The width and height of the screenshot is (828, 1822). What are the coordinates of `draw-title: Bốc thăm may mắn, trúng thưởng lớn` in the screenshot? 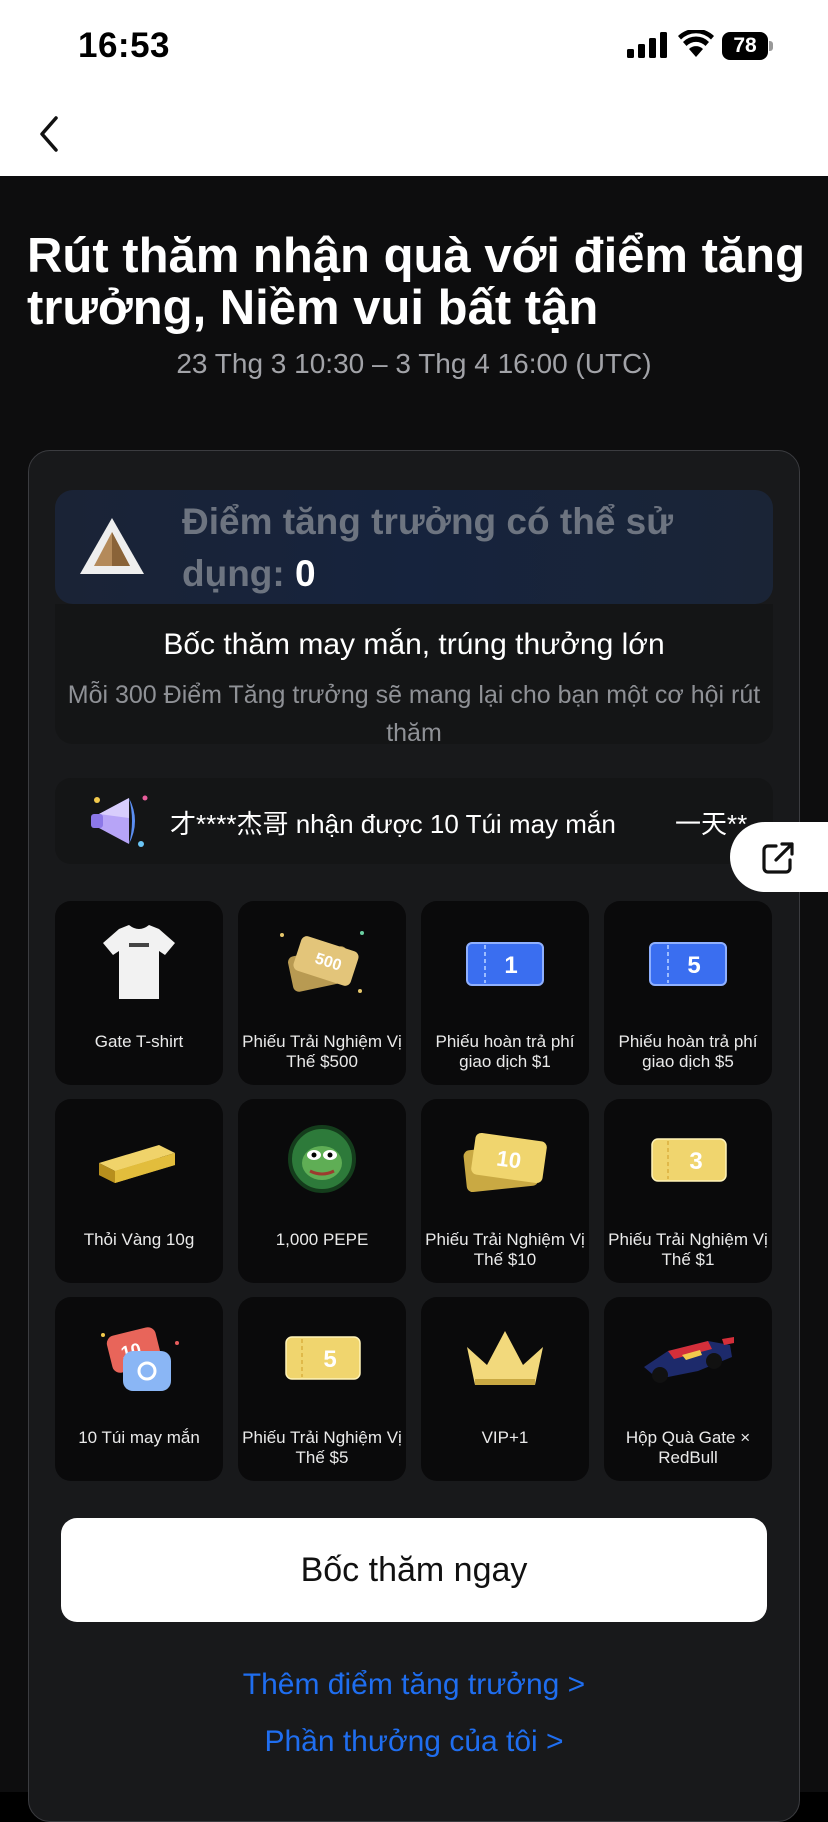 It's located at (414, 644).